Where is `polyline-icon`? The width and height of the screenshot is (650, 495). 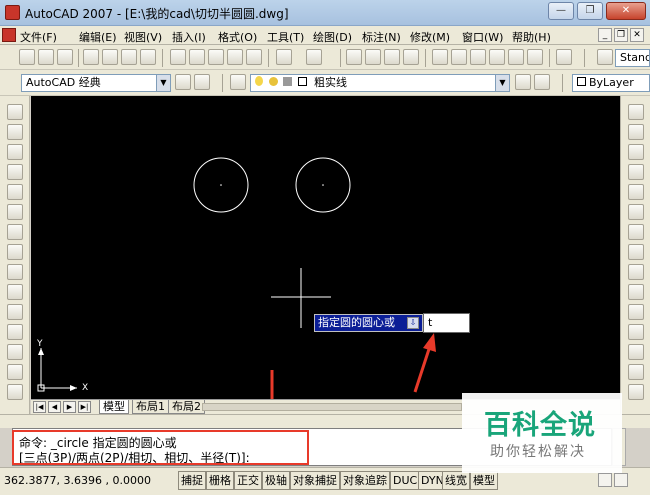 polyline-icon is located at coordinates (15, 152).